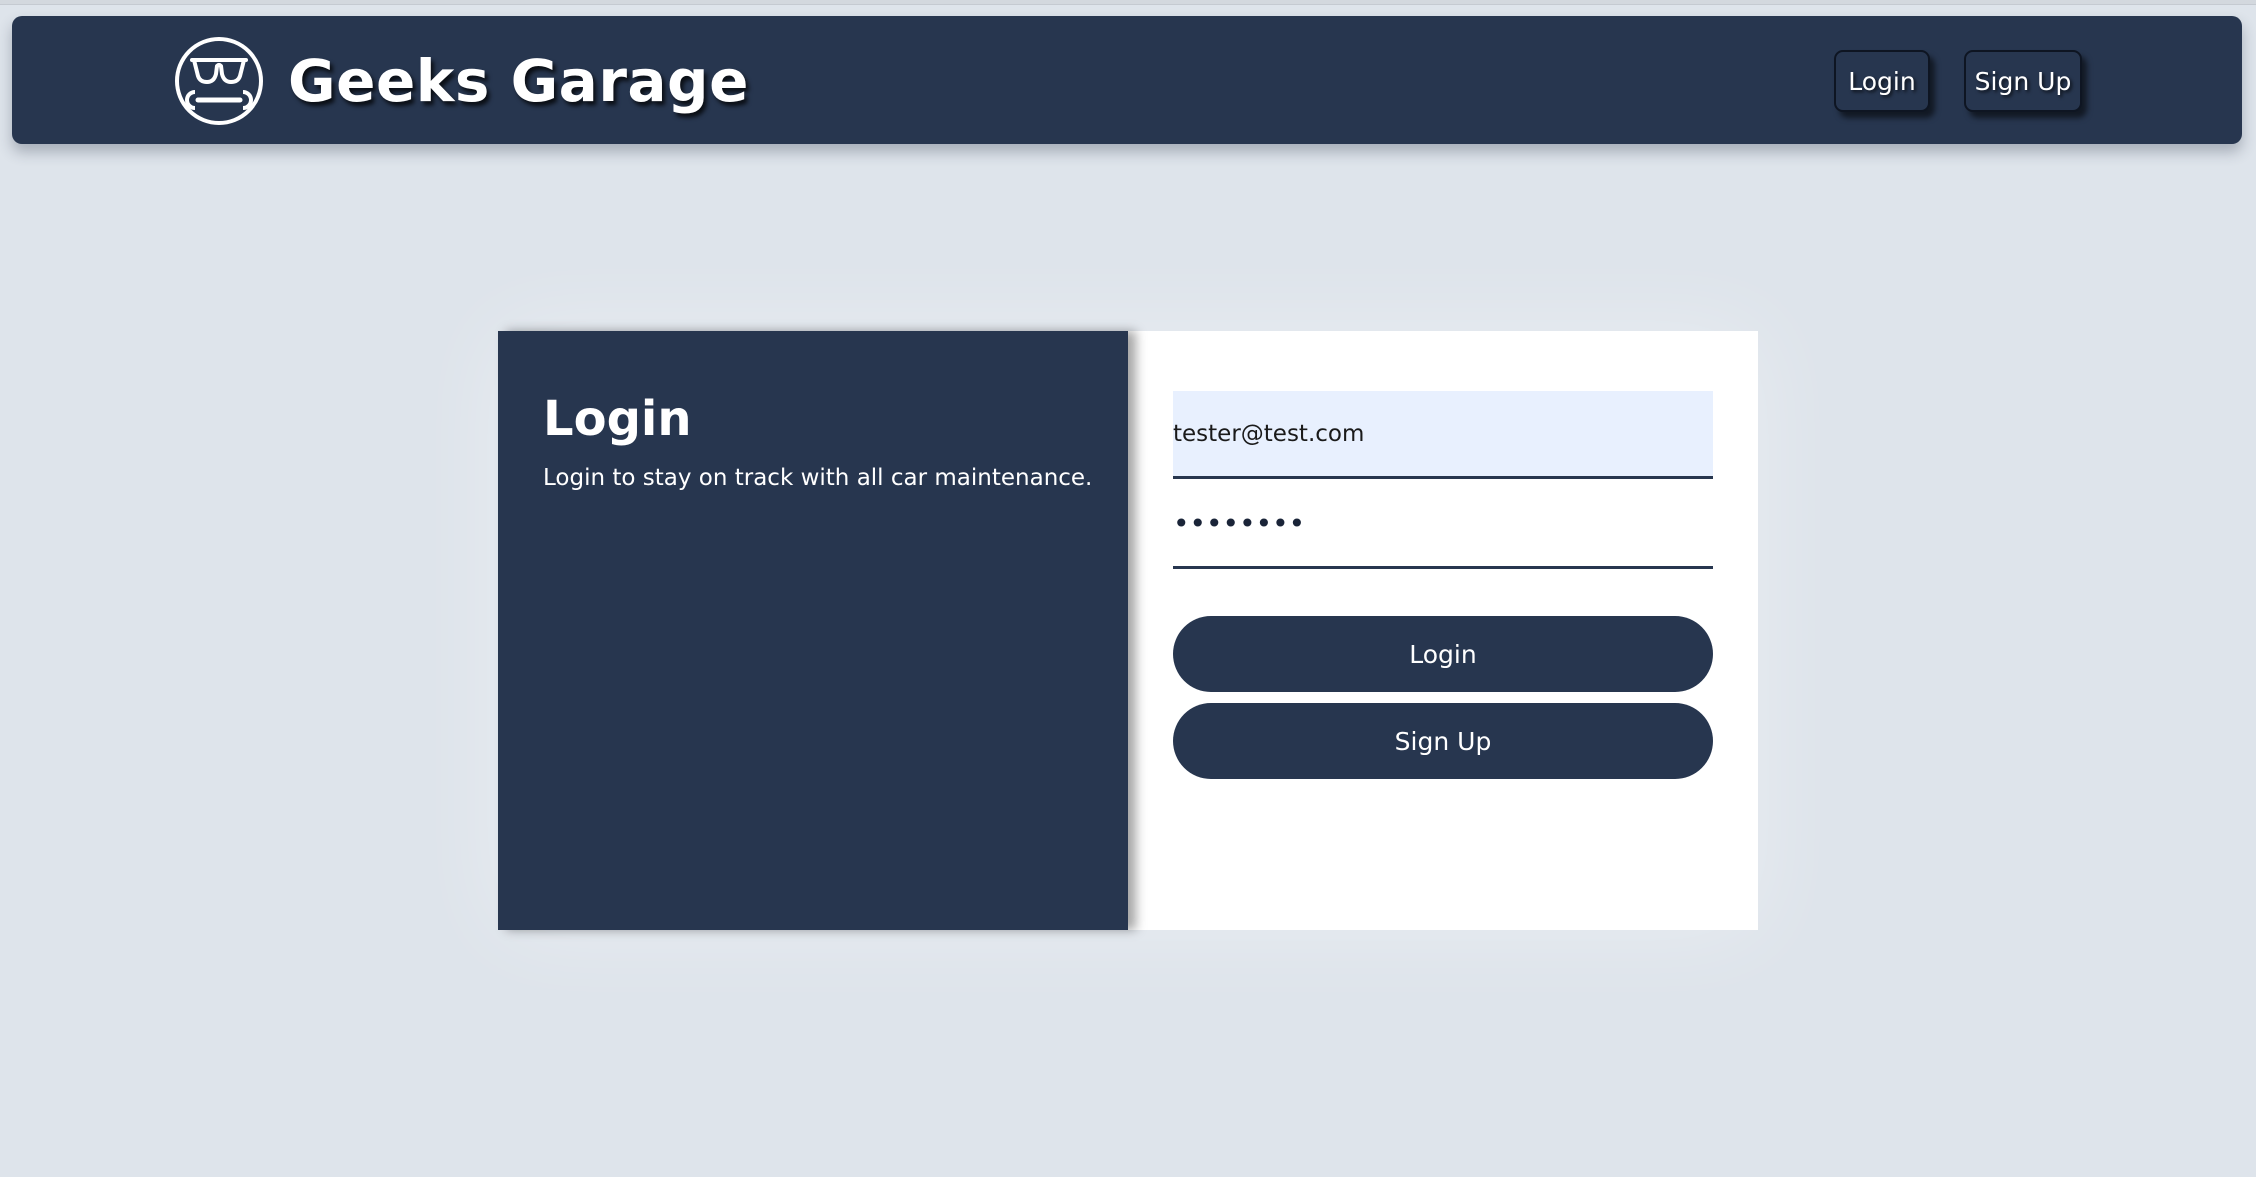  What do you see at coordinates (1443, 741) in the screenshot?
I see `signup-button: Sign Up` at bounding box center [1443, 741].